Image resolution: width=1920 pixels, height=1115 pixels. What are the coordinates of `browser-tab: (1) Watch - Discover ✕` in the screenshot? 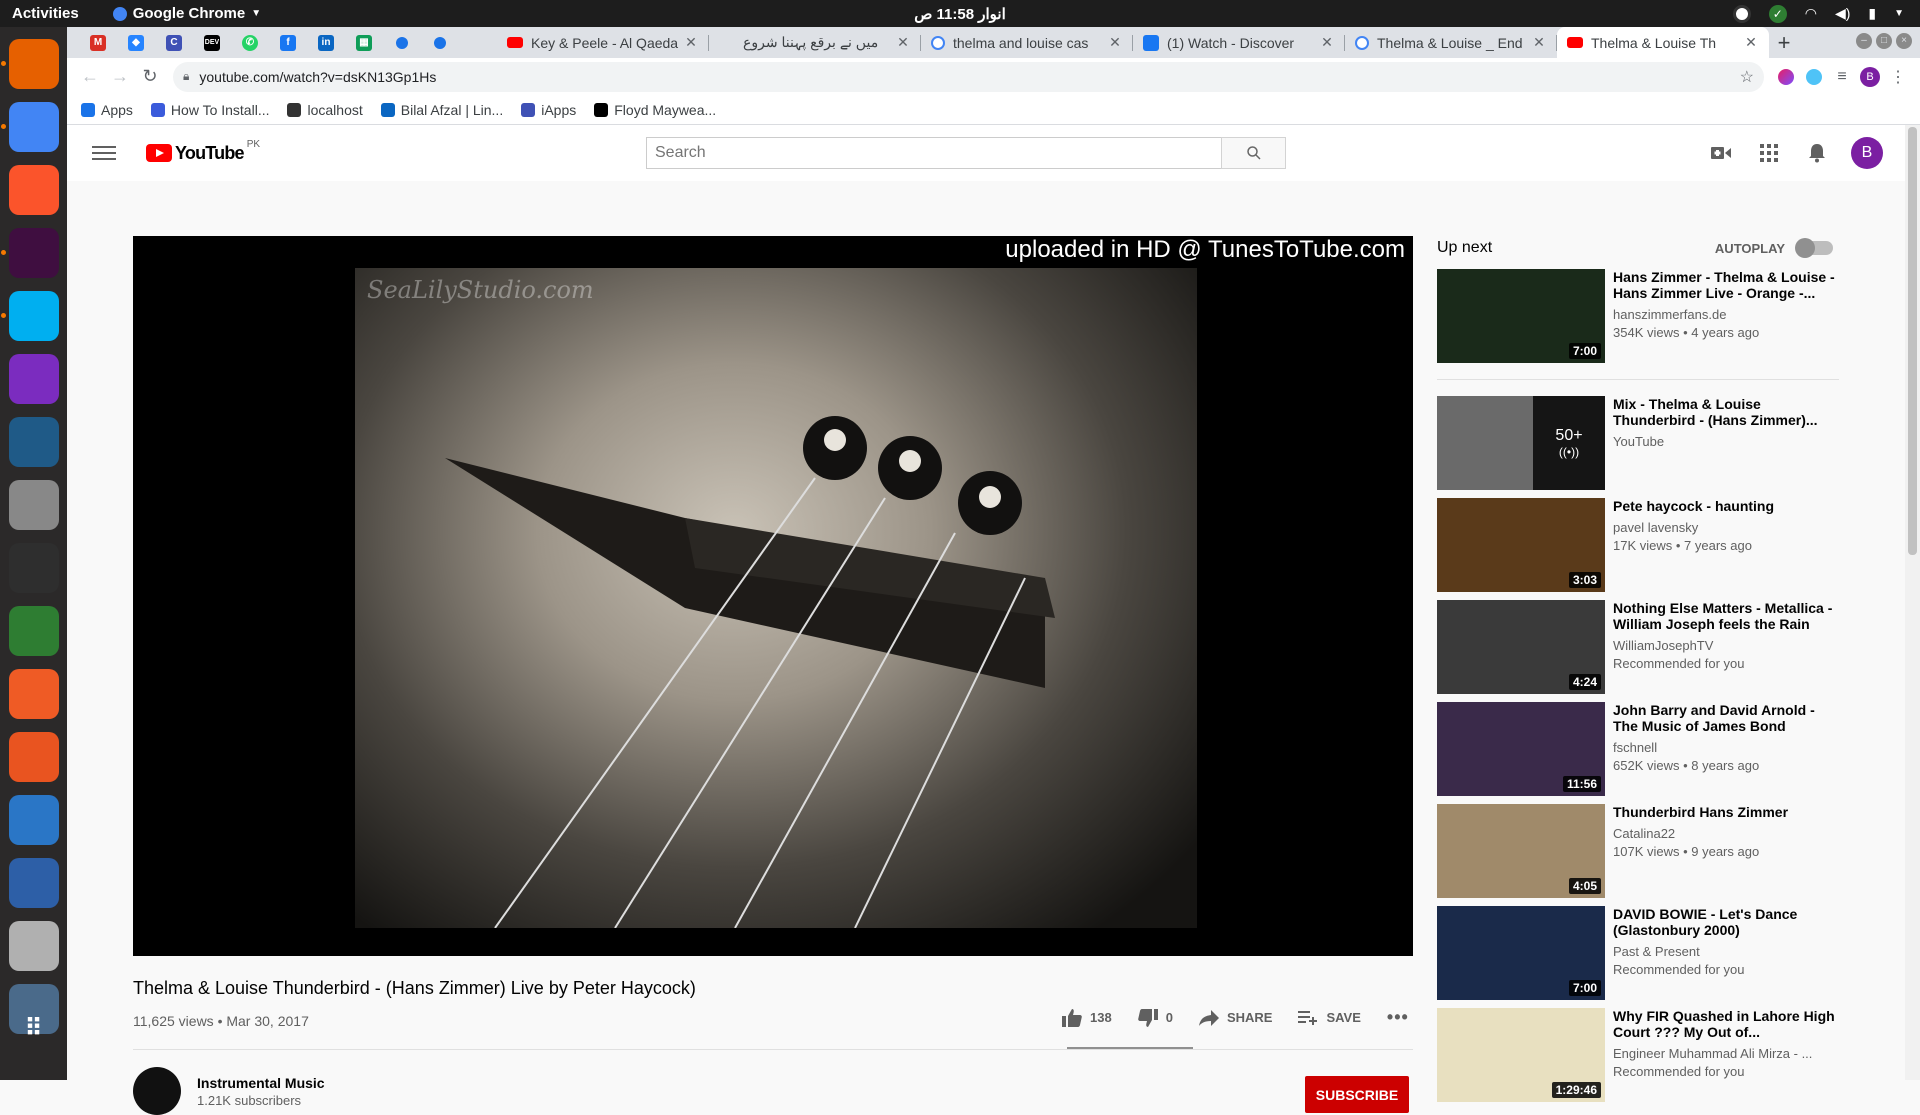 It's located at (1239, 42).